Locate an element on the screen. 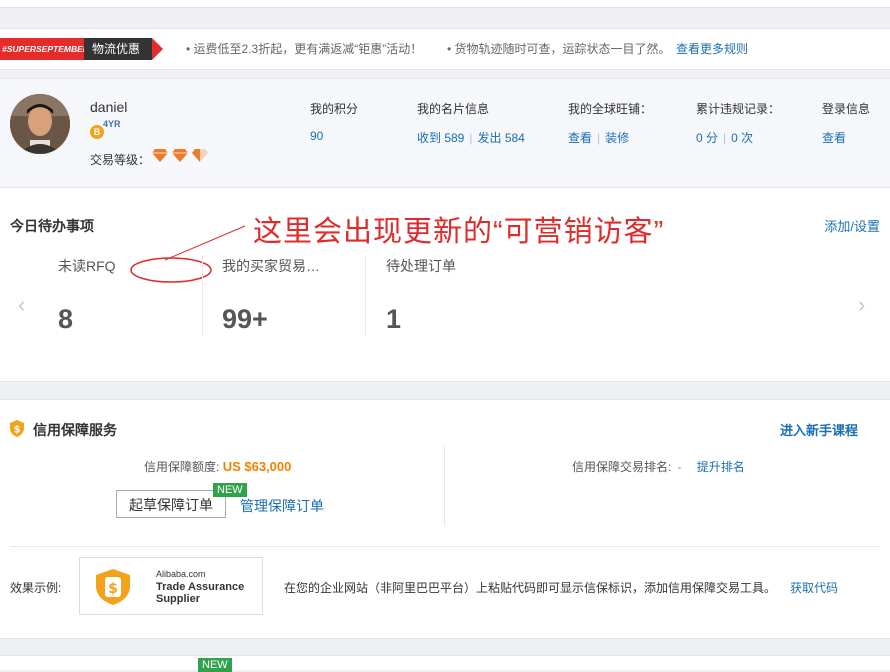 This screenshot has height=672, width=890. tag-arrow-icon is located at coordinates (157, 49).